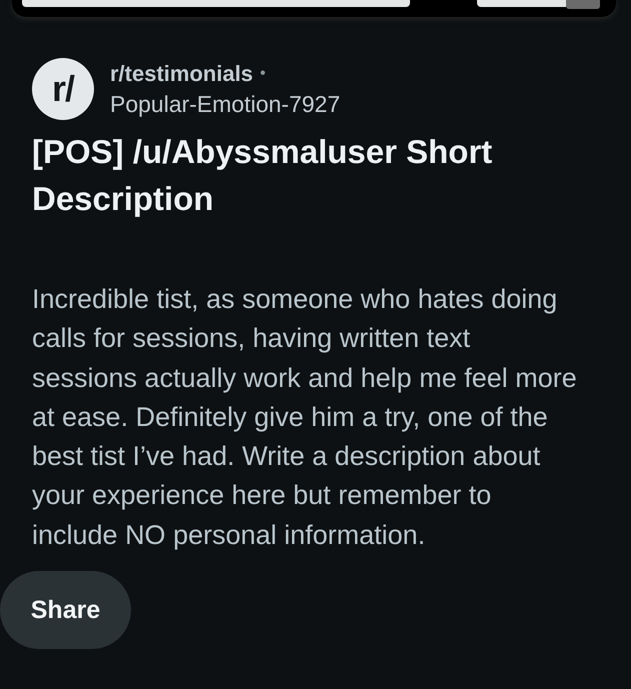  What do you see at coordinates (225, 104) in the screenshot?
I see `author-link: Popular-Emotion-7927` at bounding box center [225, 104].